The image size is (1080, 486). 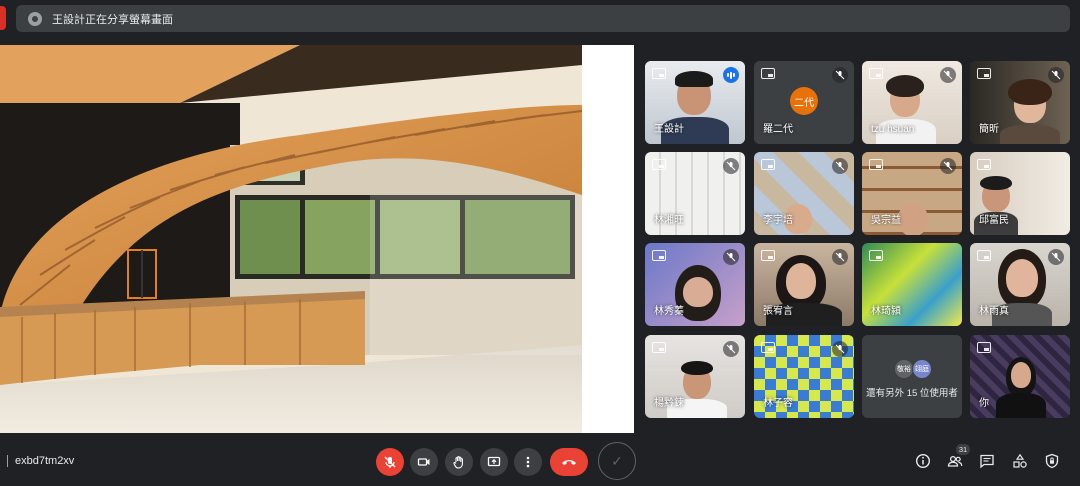 I want to click on self-tile: 你, so click(x=1020, y=376).